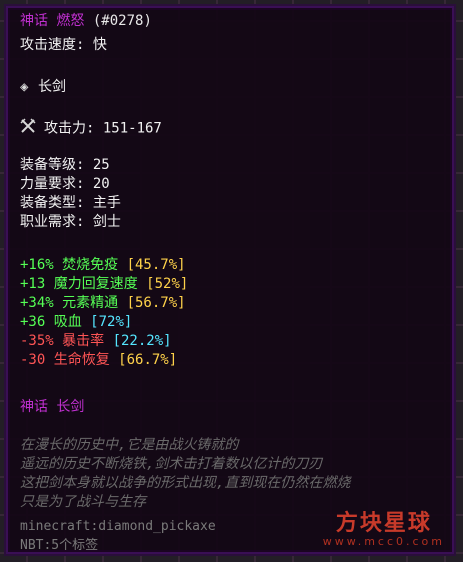  What do you see at coordinates (37, 265) in the screenshot?
I see `bonus-value: +16%` at bounding box center [37, 265].